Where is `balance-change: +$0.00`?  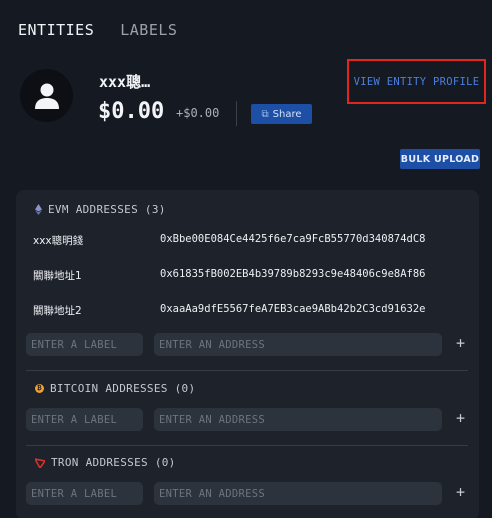
balance-change: +$0.00 is located at coordinates (198, 113).